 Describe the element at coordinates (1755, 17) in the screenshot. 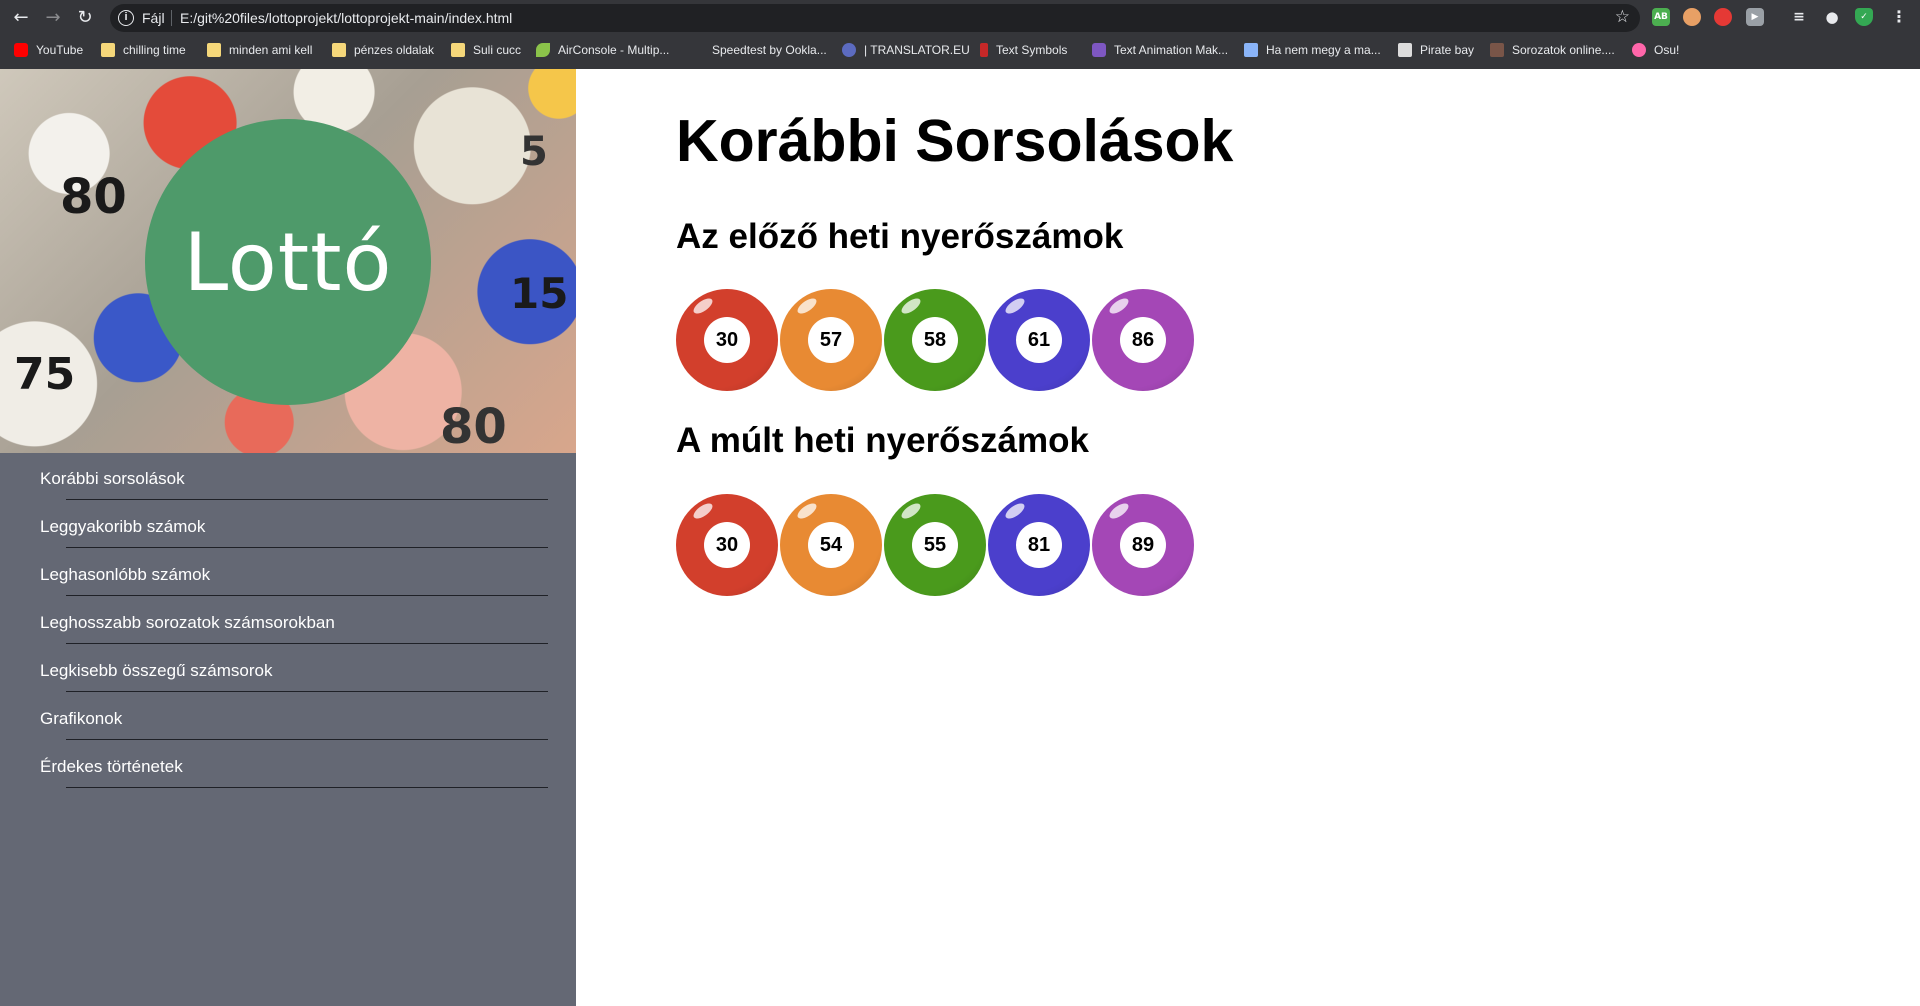

I see `video-extension-icon: ▶` at that location.